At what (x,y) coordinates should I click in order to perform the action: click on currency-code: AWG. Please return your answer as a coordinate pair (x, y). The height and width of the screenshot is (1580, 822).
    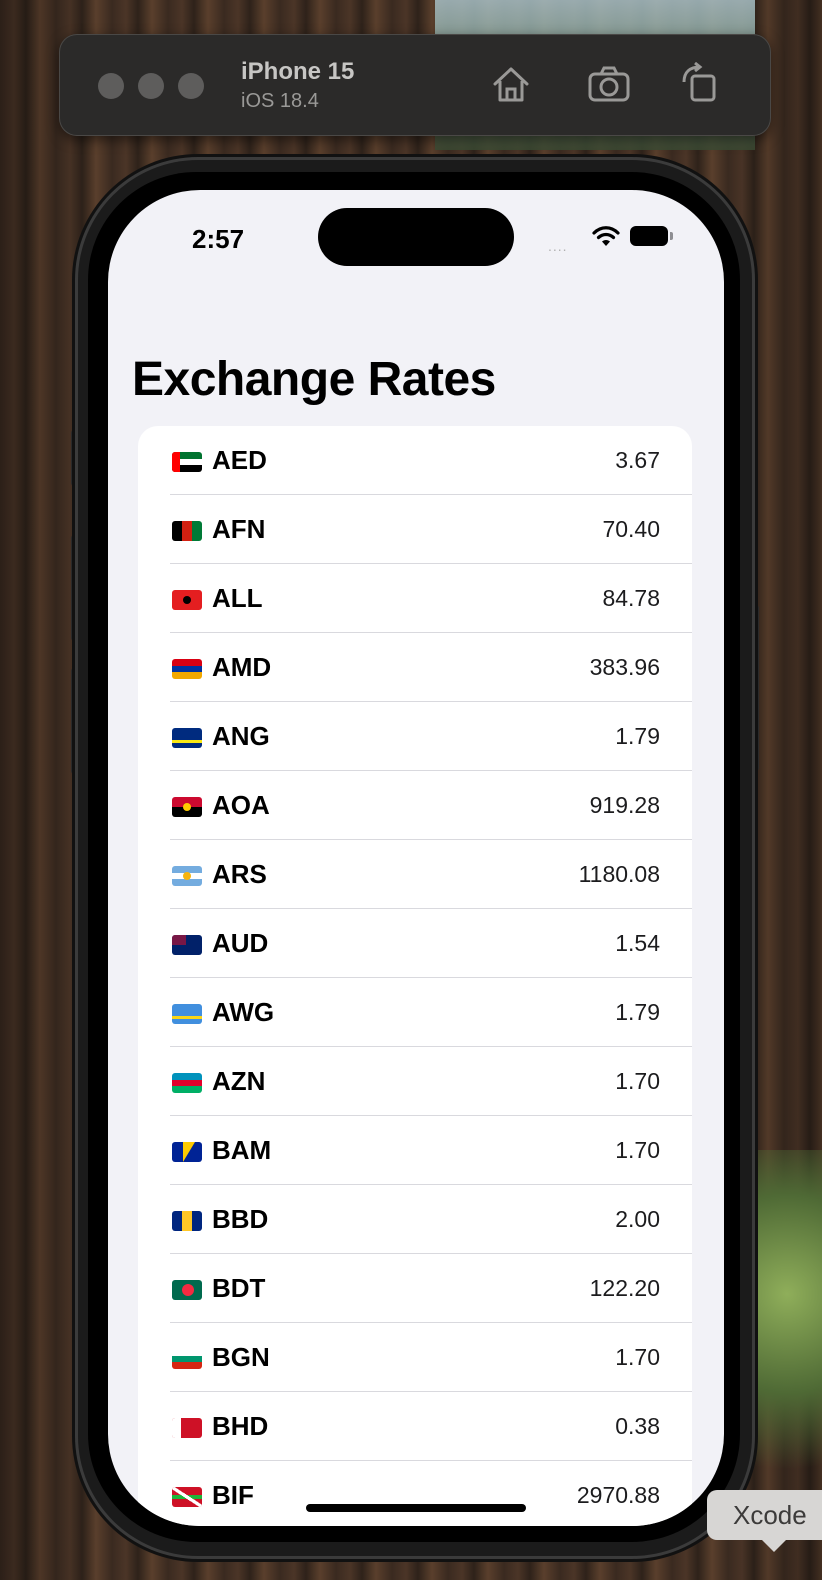
    Looking at the image, I should click on (243, 1012).